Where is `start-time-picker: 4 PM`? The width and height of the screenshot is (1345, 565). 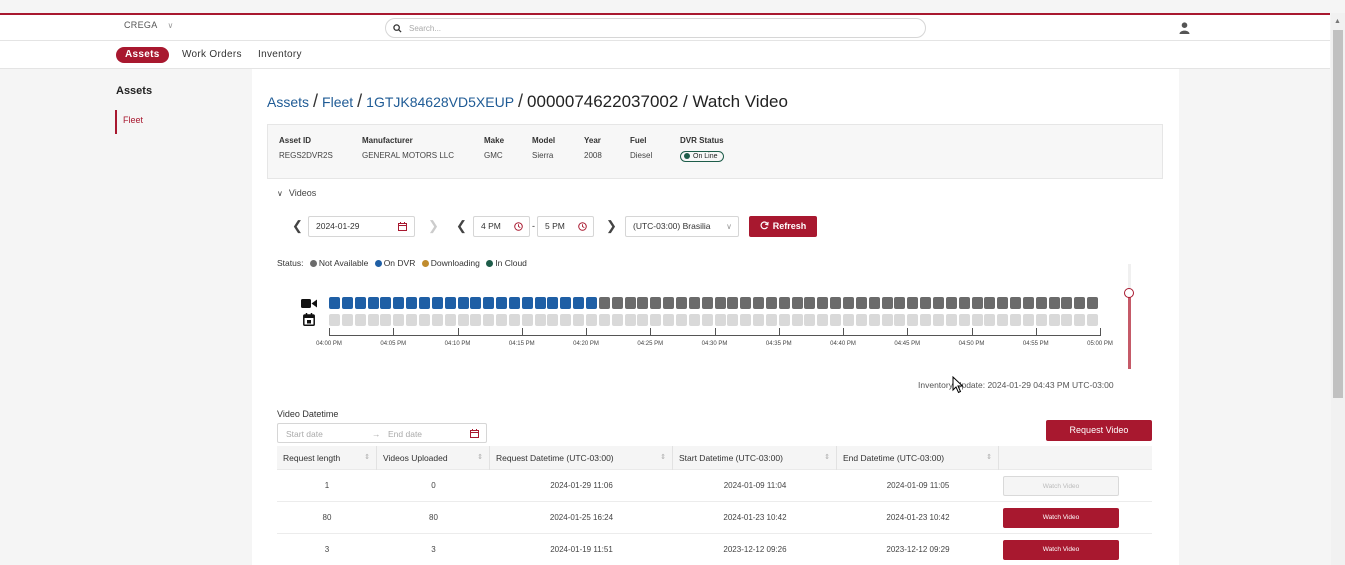
start-time-picker: 4 PM is located at coordinates (501, 226).